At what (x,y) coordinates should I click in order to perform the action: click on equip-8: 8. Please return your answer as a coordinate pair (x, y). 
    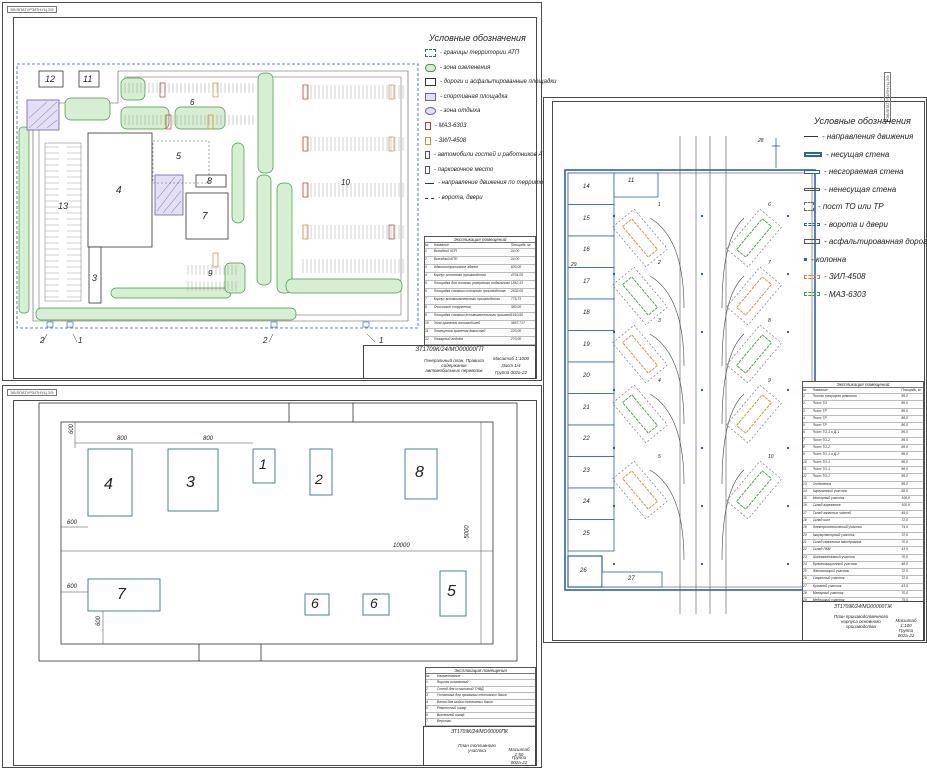
    Looking at the image, I should click on (419, 472).